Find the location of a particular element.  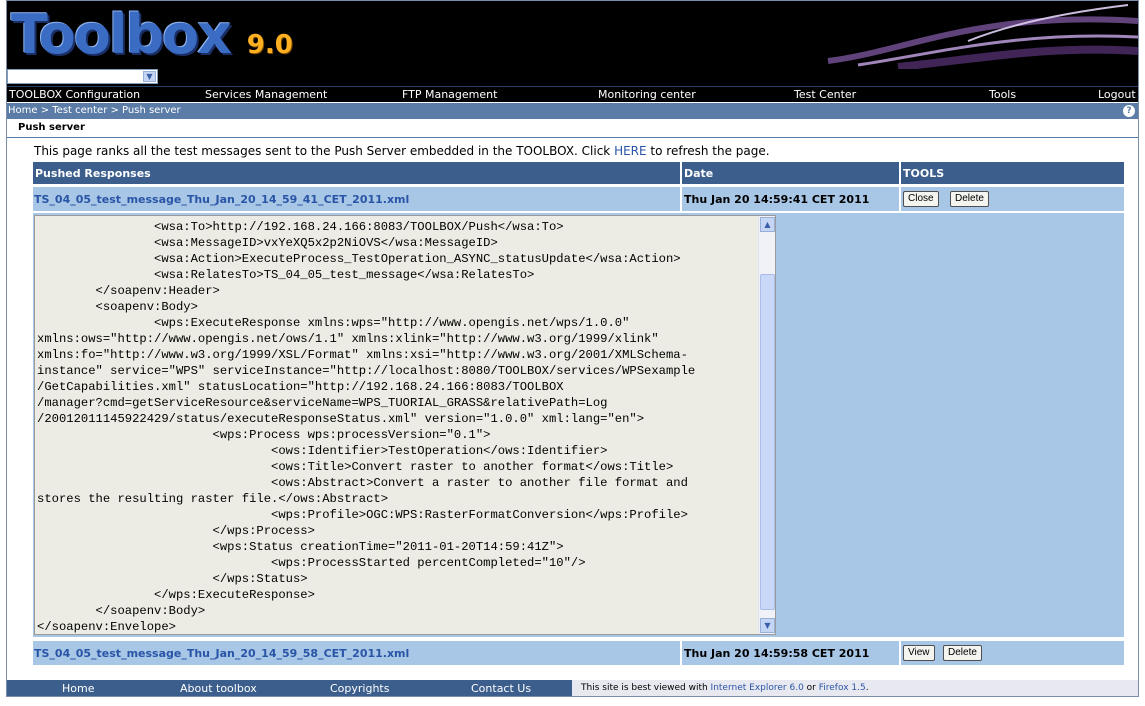

arrow-down-icon: ▼ is located at coordinates (767, 625).